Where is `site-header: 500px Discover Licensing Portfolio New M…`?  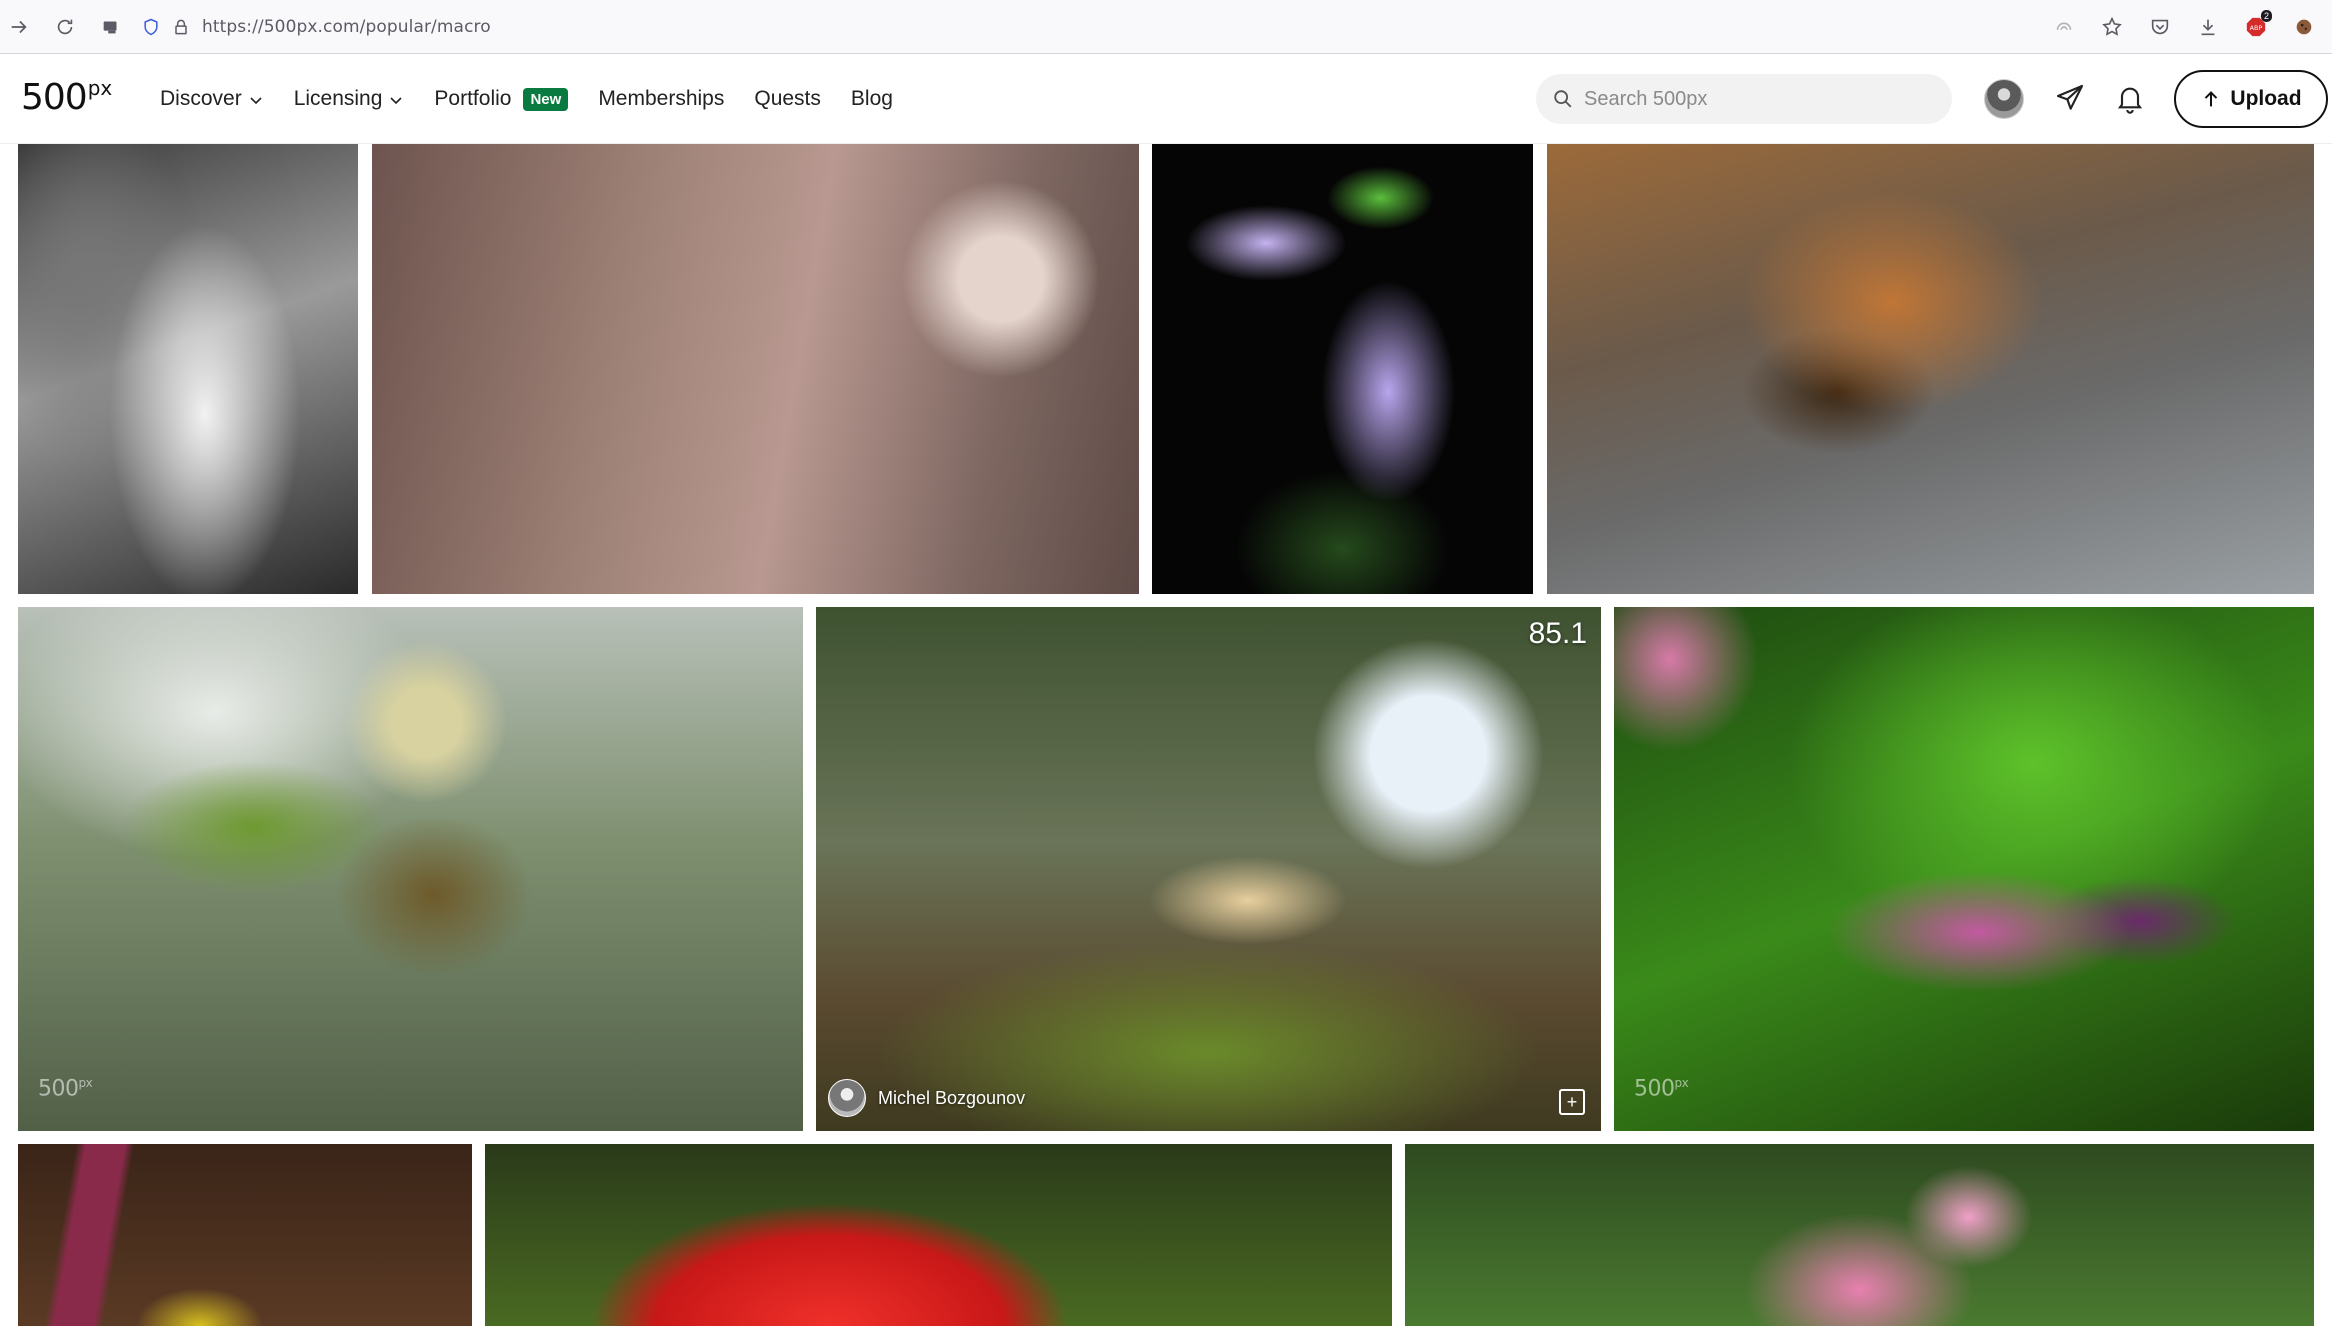
site-header: 500px Discover Licensing Portfolio New M… is located at coordinates (1166, 99).